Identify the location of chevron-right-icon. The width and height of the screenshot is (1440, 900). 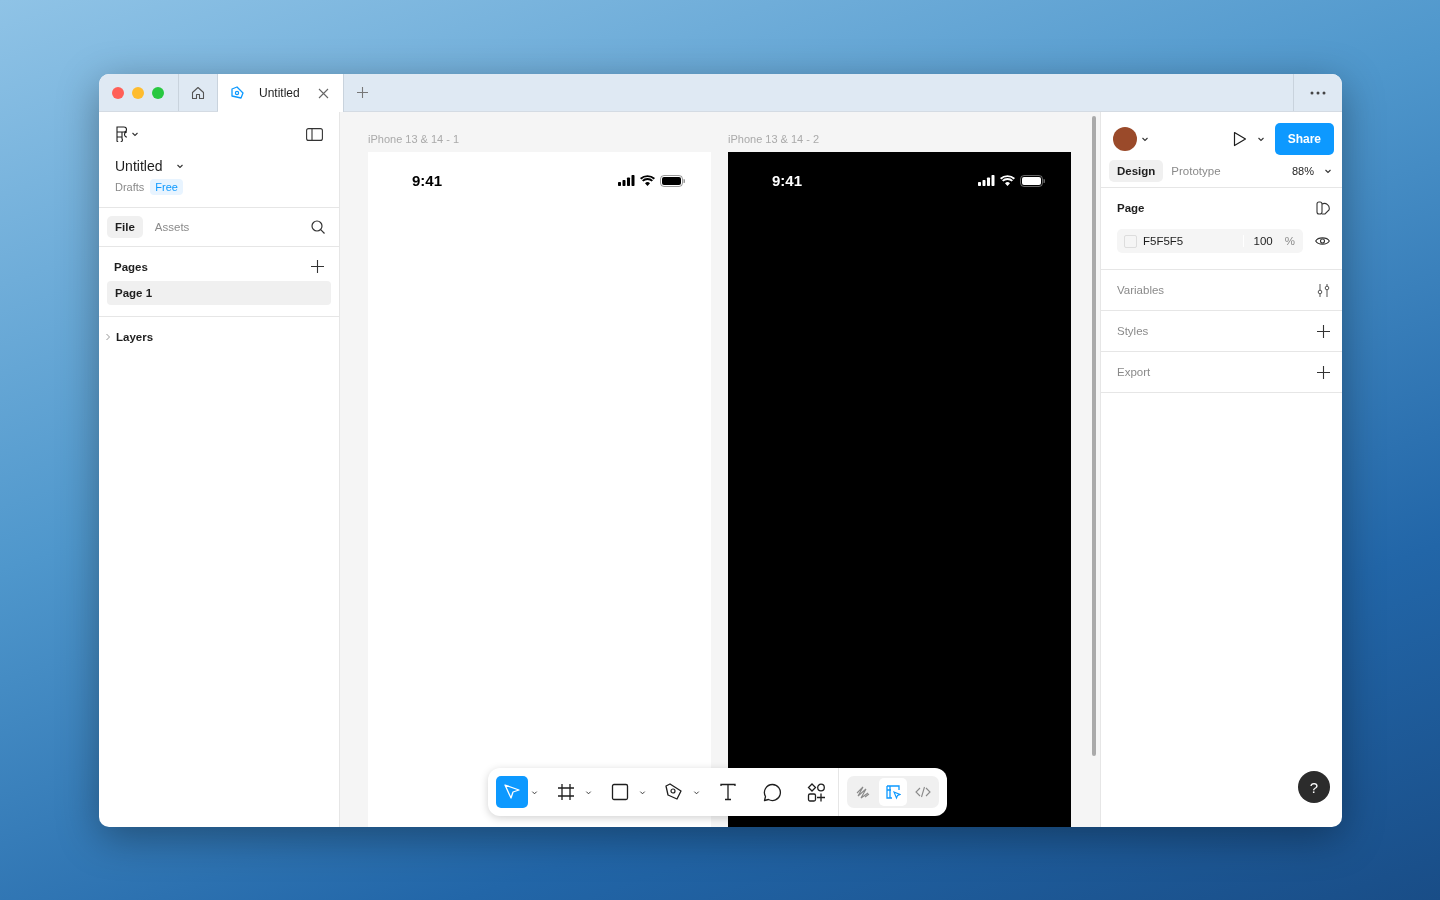
(108, 337).